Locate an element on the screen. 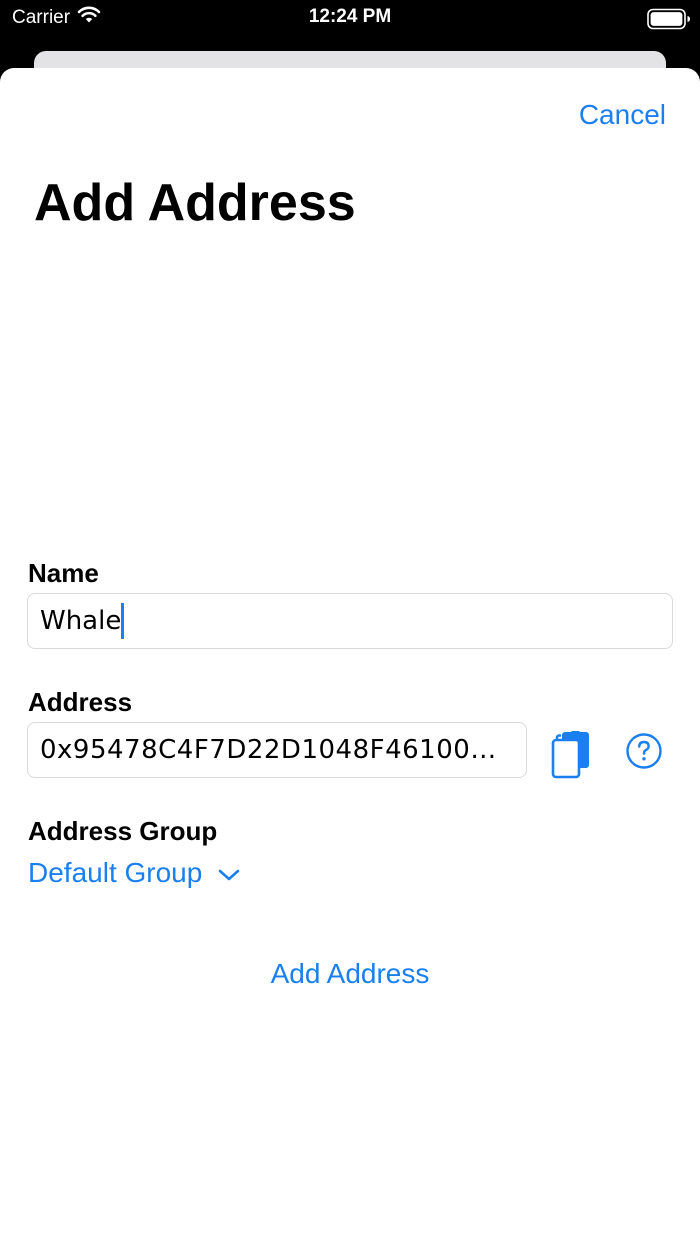 The height and width of the screenshot is (1244, 700). add-address-button: Add Address is located at coordinates (350, 974).